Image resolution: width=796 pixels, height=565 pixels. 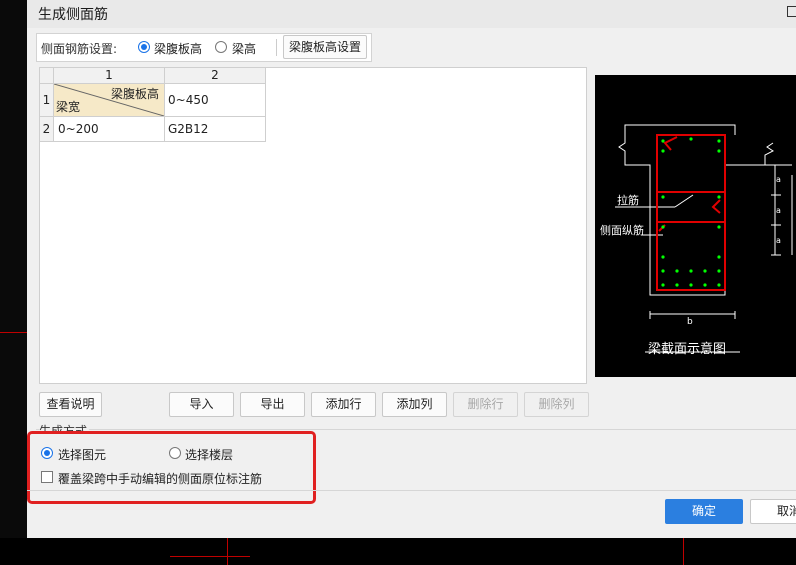 I want to click on add-row-button: 添加行, so click(x=343, y=404).